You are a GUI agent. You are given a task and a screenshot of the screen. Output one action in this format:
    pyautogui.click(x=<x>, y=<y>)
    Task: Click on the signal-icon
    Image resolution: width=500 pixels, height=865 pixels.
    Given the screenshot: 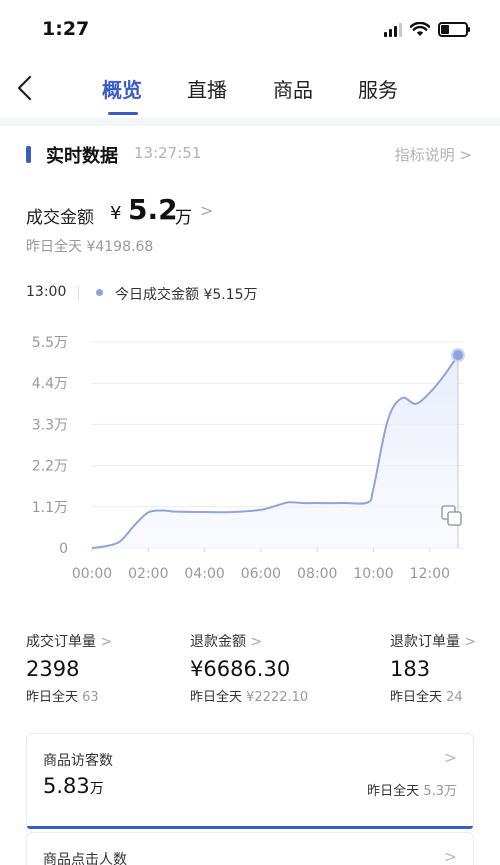 What is the action you would take?
    pyautogui.click(x=393, y=29)
    